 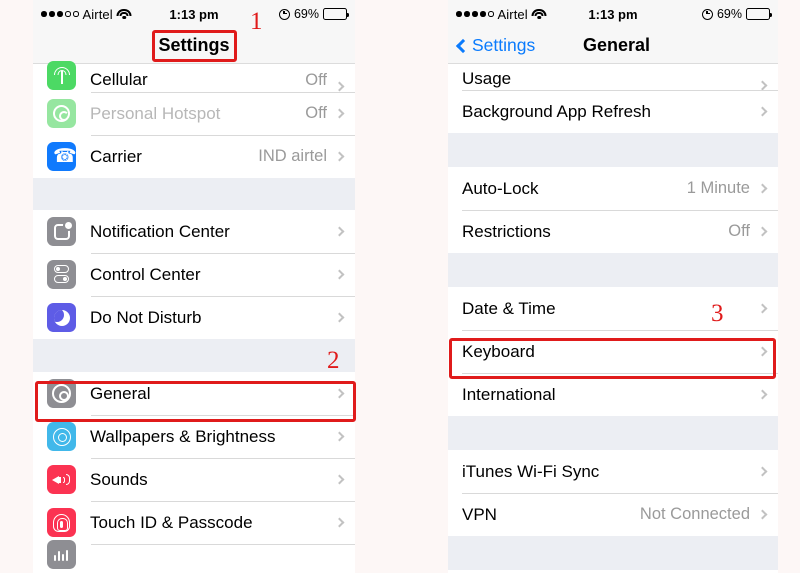 What do you see at coordinates (498, 351) in the screenshot?
I see `row-label: Keyboard` at bounding box center [498, 351].